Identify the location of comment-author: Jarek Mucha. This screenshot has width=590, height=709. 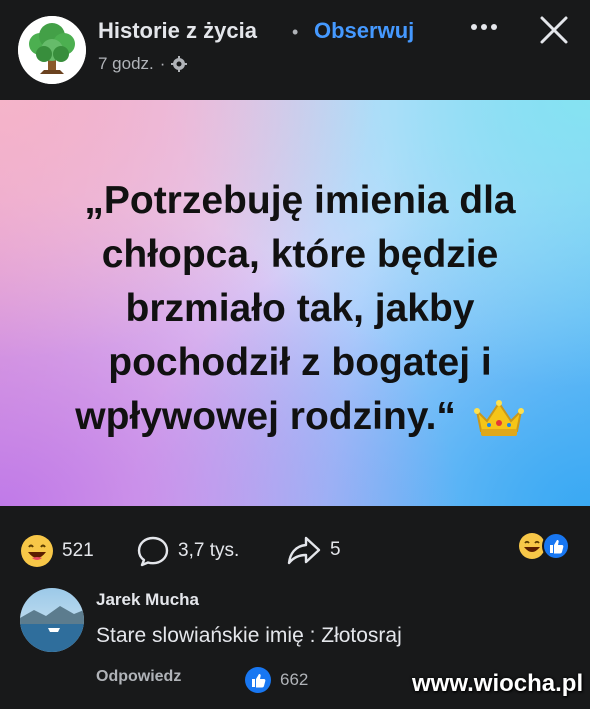
(147, 600).